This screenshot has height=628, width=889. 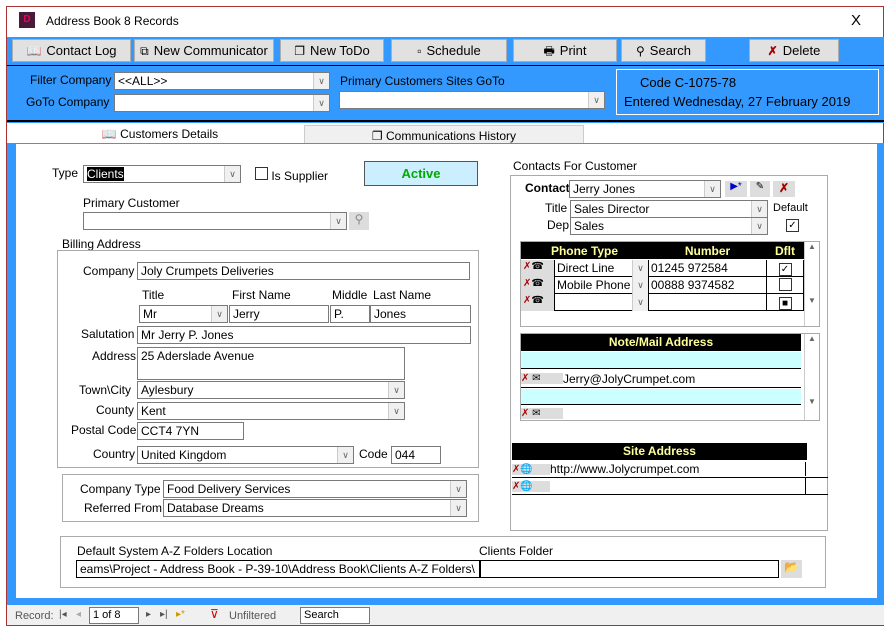 I want to click on delete-contact-button: ✗, so click(x=784, y=189).